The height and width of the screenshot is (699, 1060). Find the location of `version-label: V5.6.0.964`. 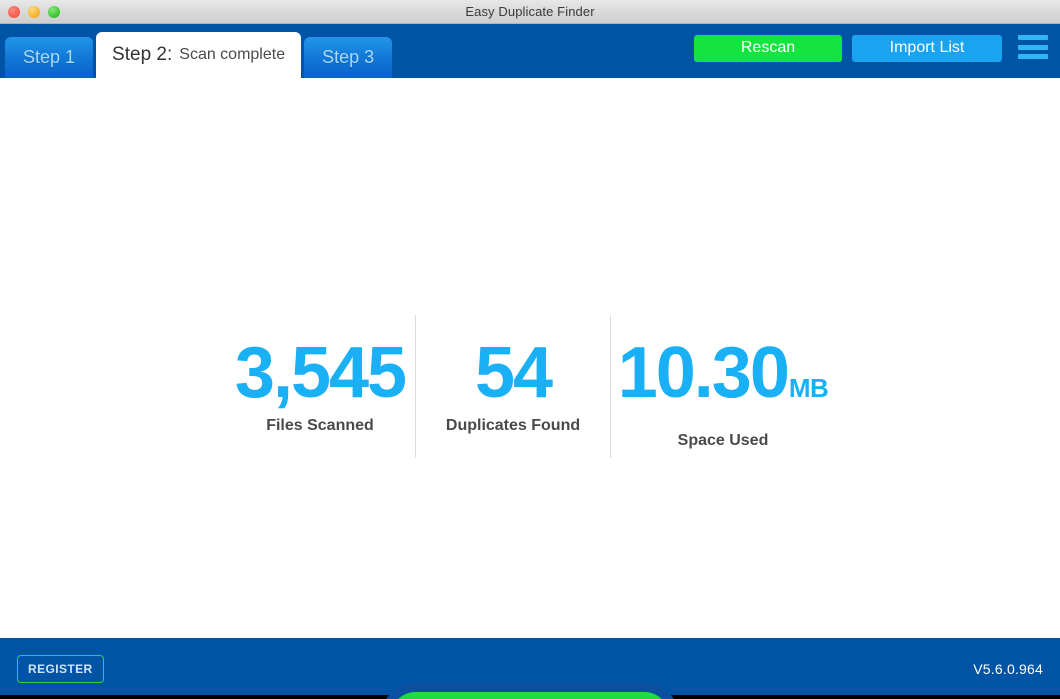

version-label: V5.6.0.964 is located at coordinates (1008, 668).